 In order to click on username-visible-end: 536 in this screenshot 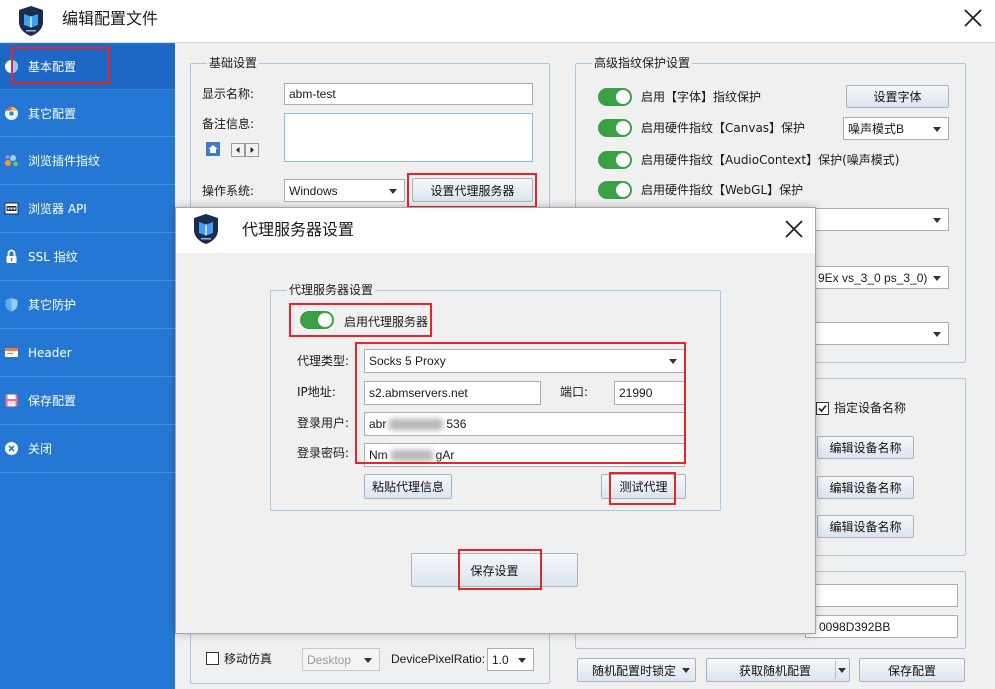, I will do `click(456, 424)`.